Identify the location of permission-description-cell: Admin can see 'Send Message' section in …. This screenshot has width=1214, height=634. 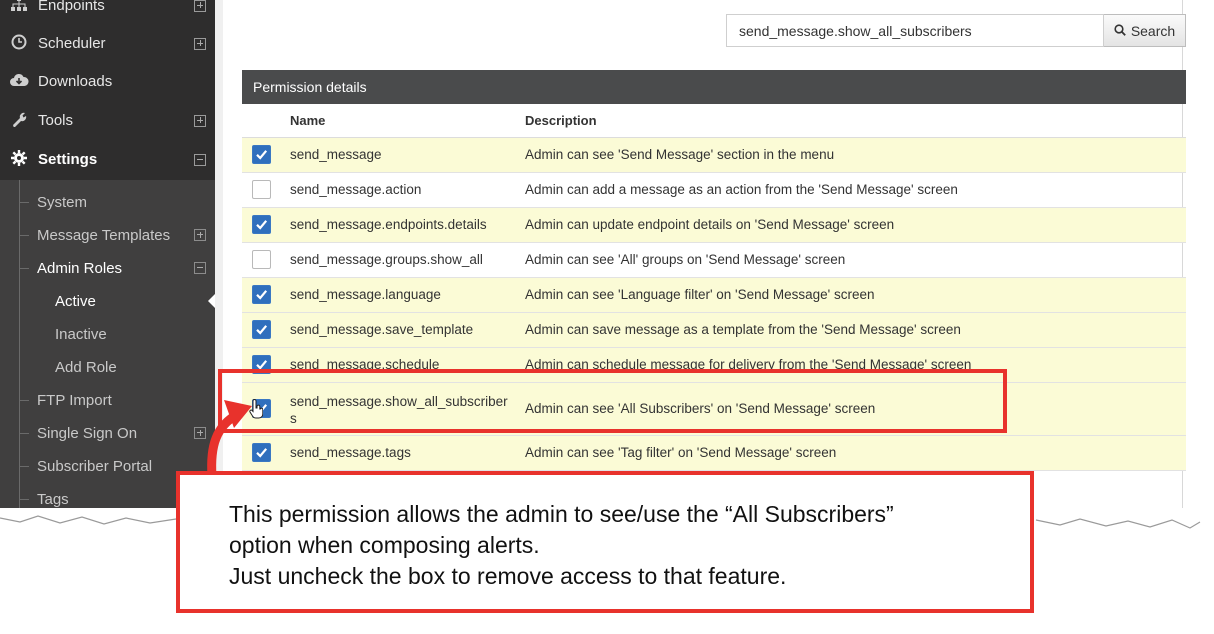
(855, 155).